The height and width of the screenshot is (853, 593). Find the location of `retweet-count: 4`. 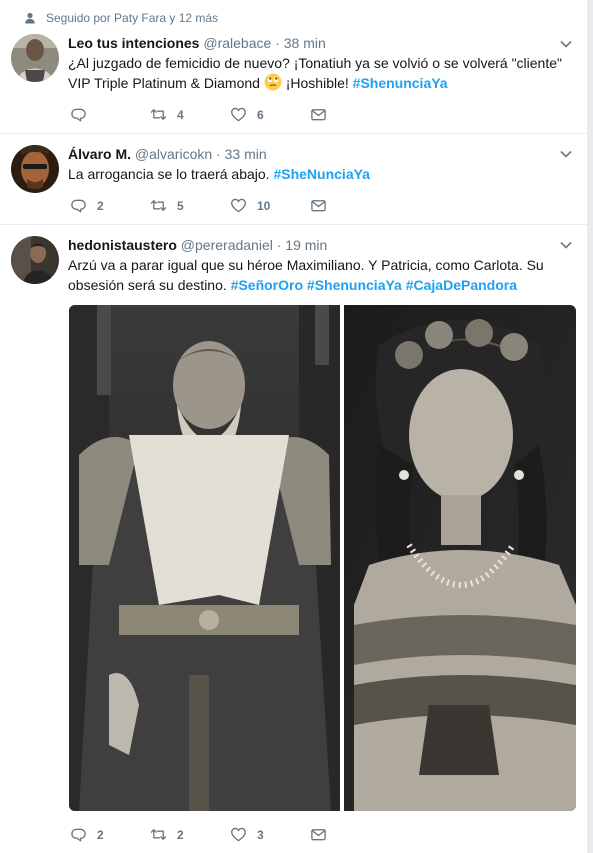

retweet-count: 4 is located at coordinates (180, 114).